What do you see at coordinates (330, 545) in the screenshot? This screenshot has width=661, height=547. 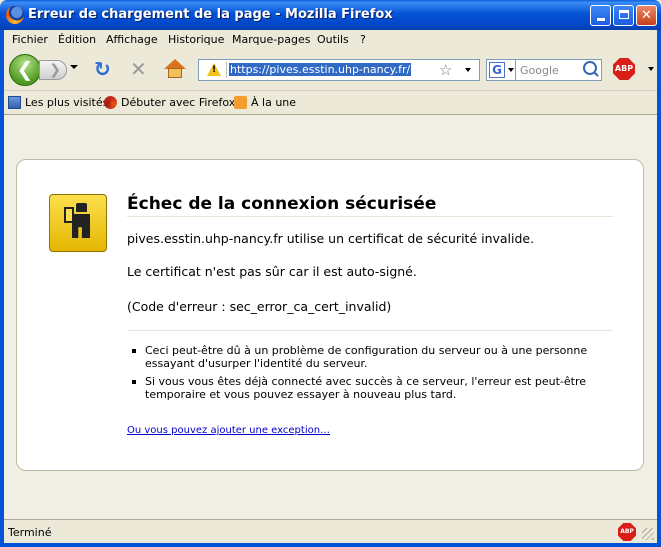 I see `window-frame-bottom` at bounding box center [330, 545].